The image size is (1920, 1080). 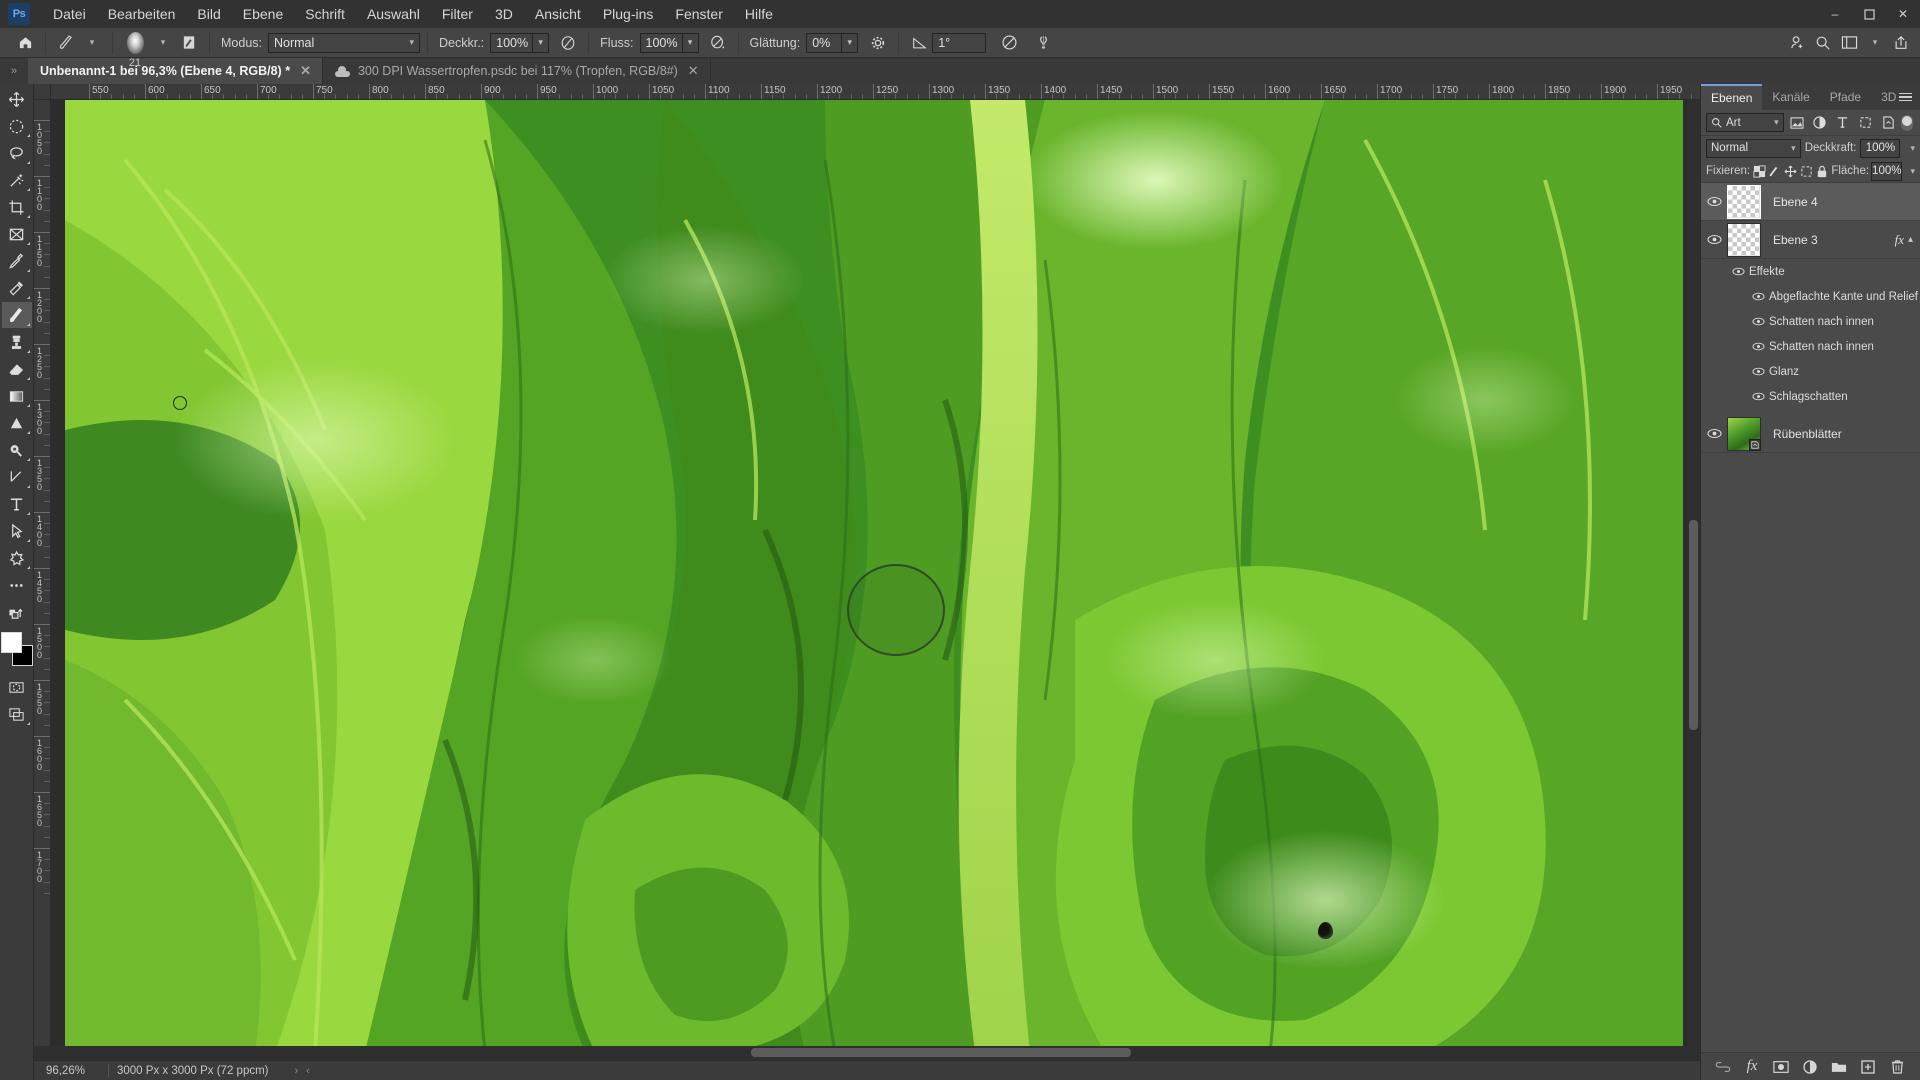 I want to click on pixel-filter-icon, so click(x=1797, y=123).